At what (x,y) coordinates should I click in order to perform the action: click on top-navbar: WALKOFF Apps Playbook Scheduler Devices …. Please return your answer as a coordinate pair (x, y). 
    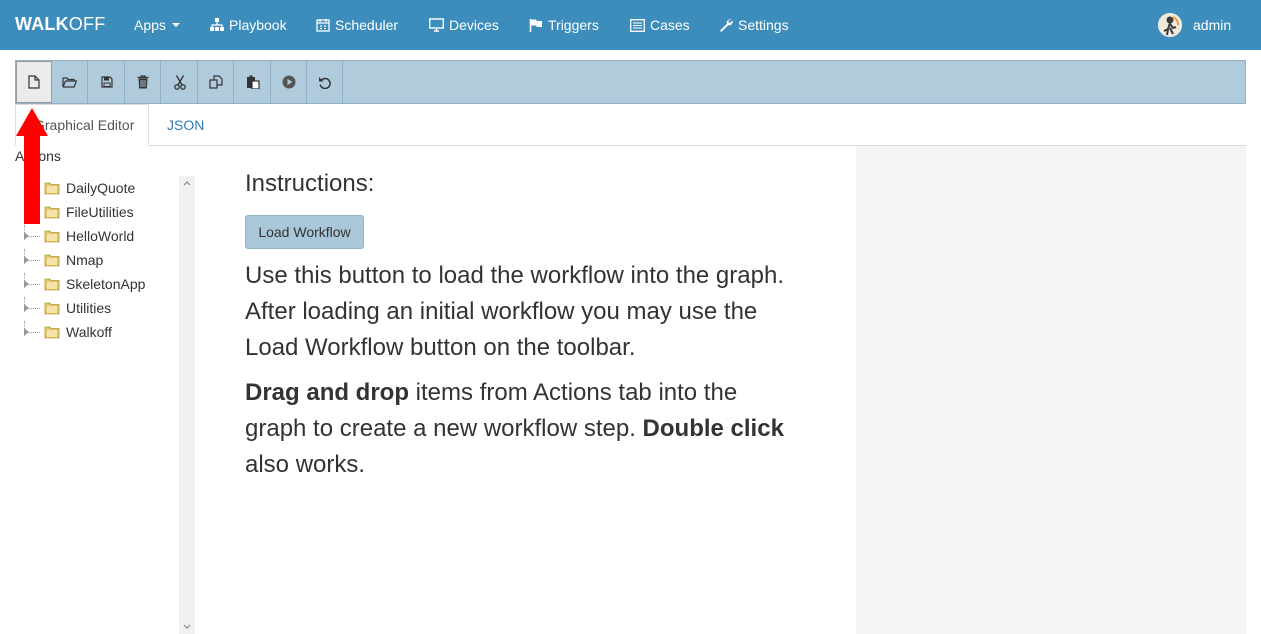
    Looking at the image, I should click on (630, 25).